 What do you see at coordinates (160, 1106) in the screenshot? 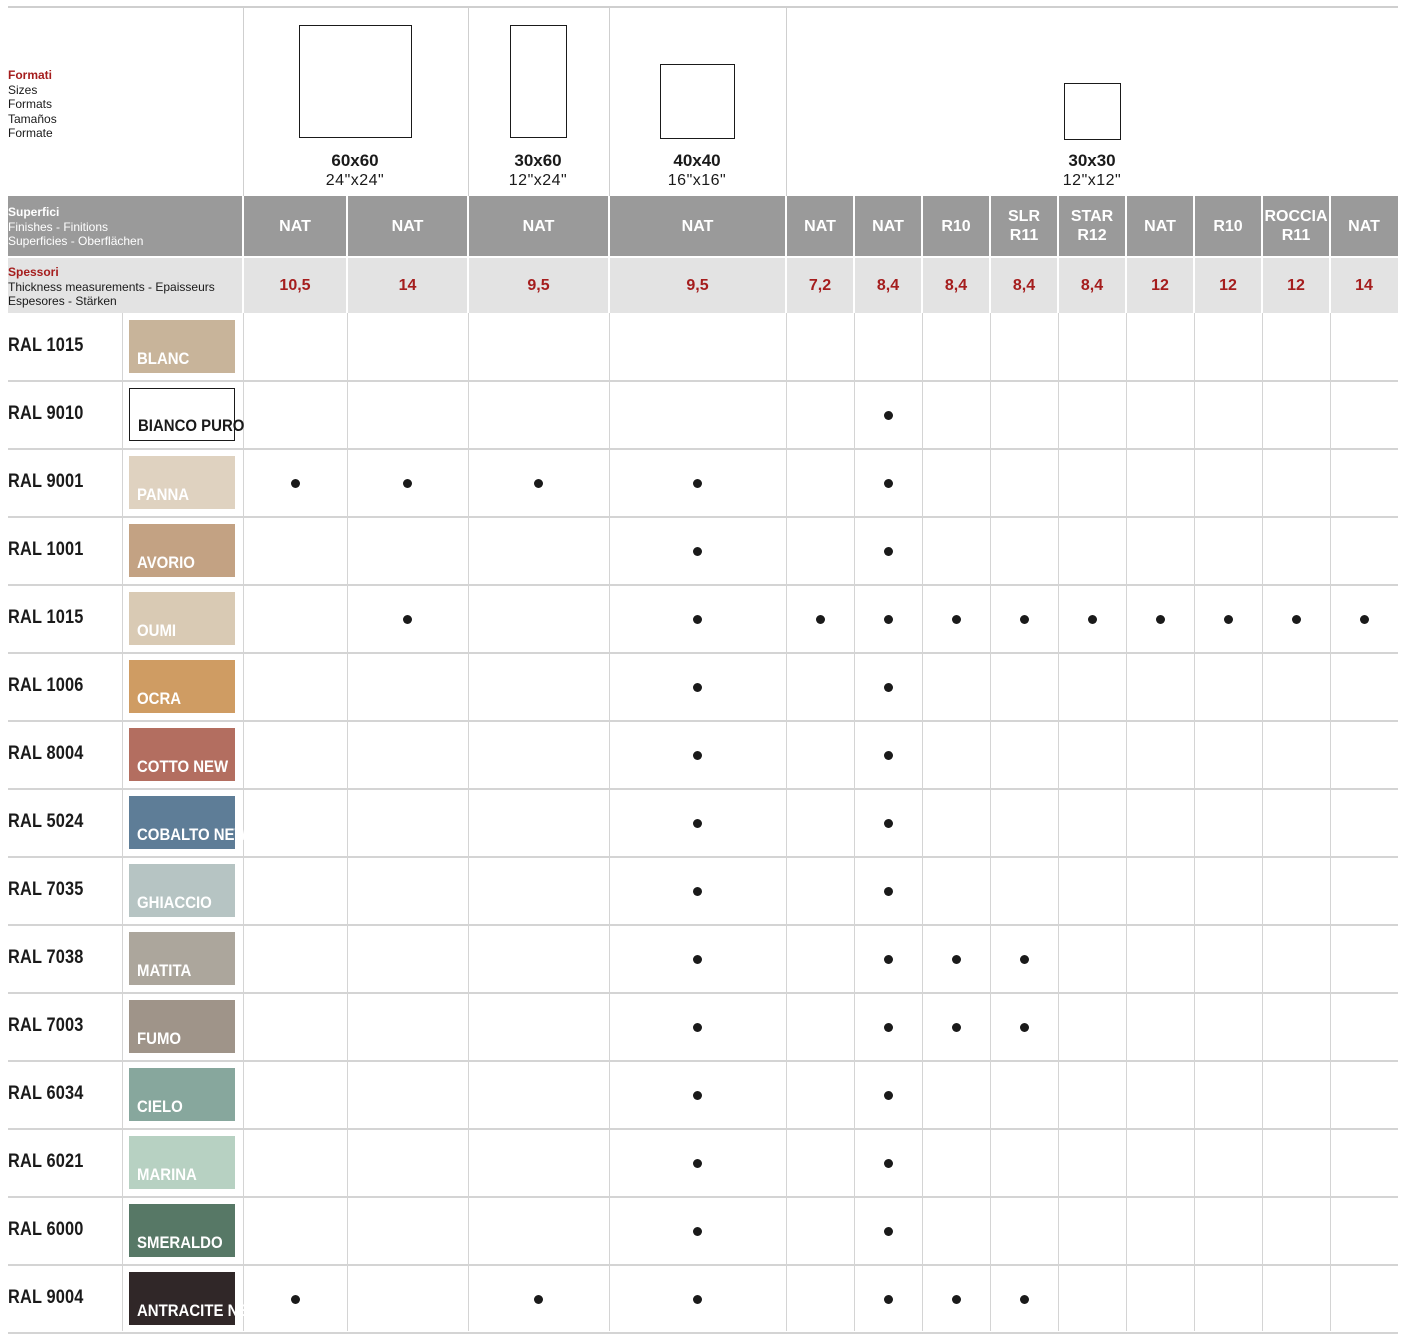
I see `color-name: CIELO` at bounding box center [160, 1106].